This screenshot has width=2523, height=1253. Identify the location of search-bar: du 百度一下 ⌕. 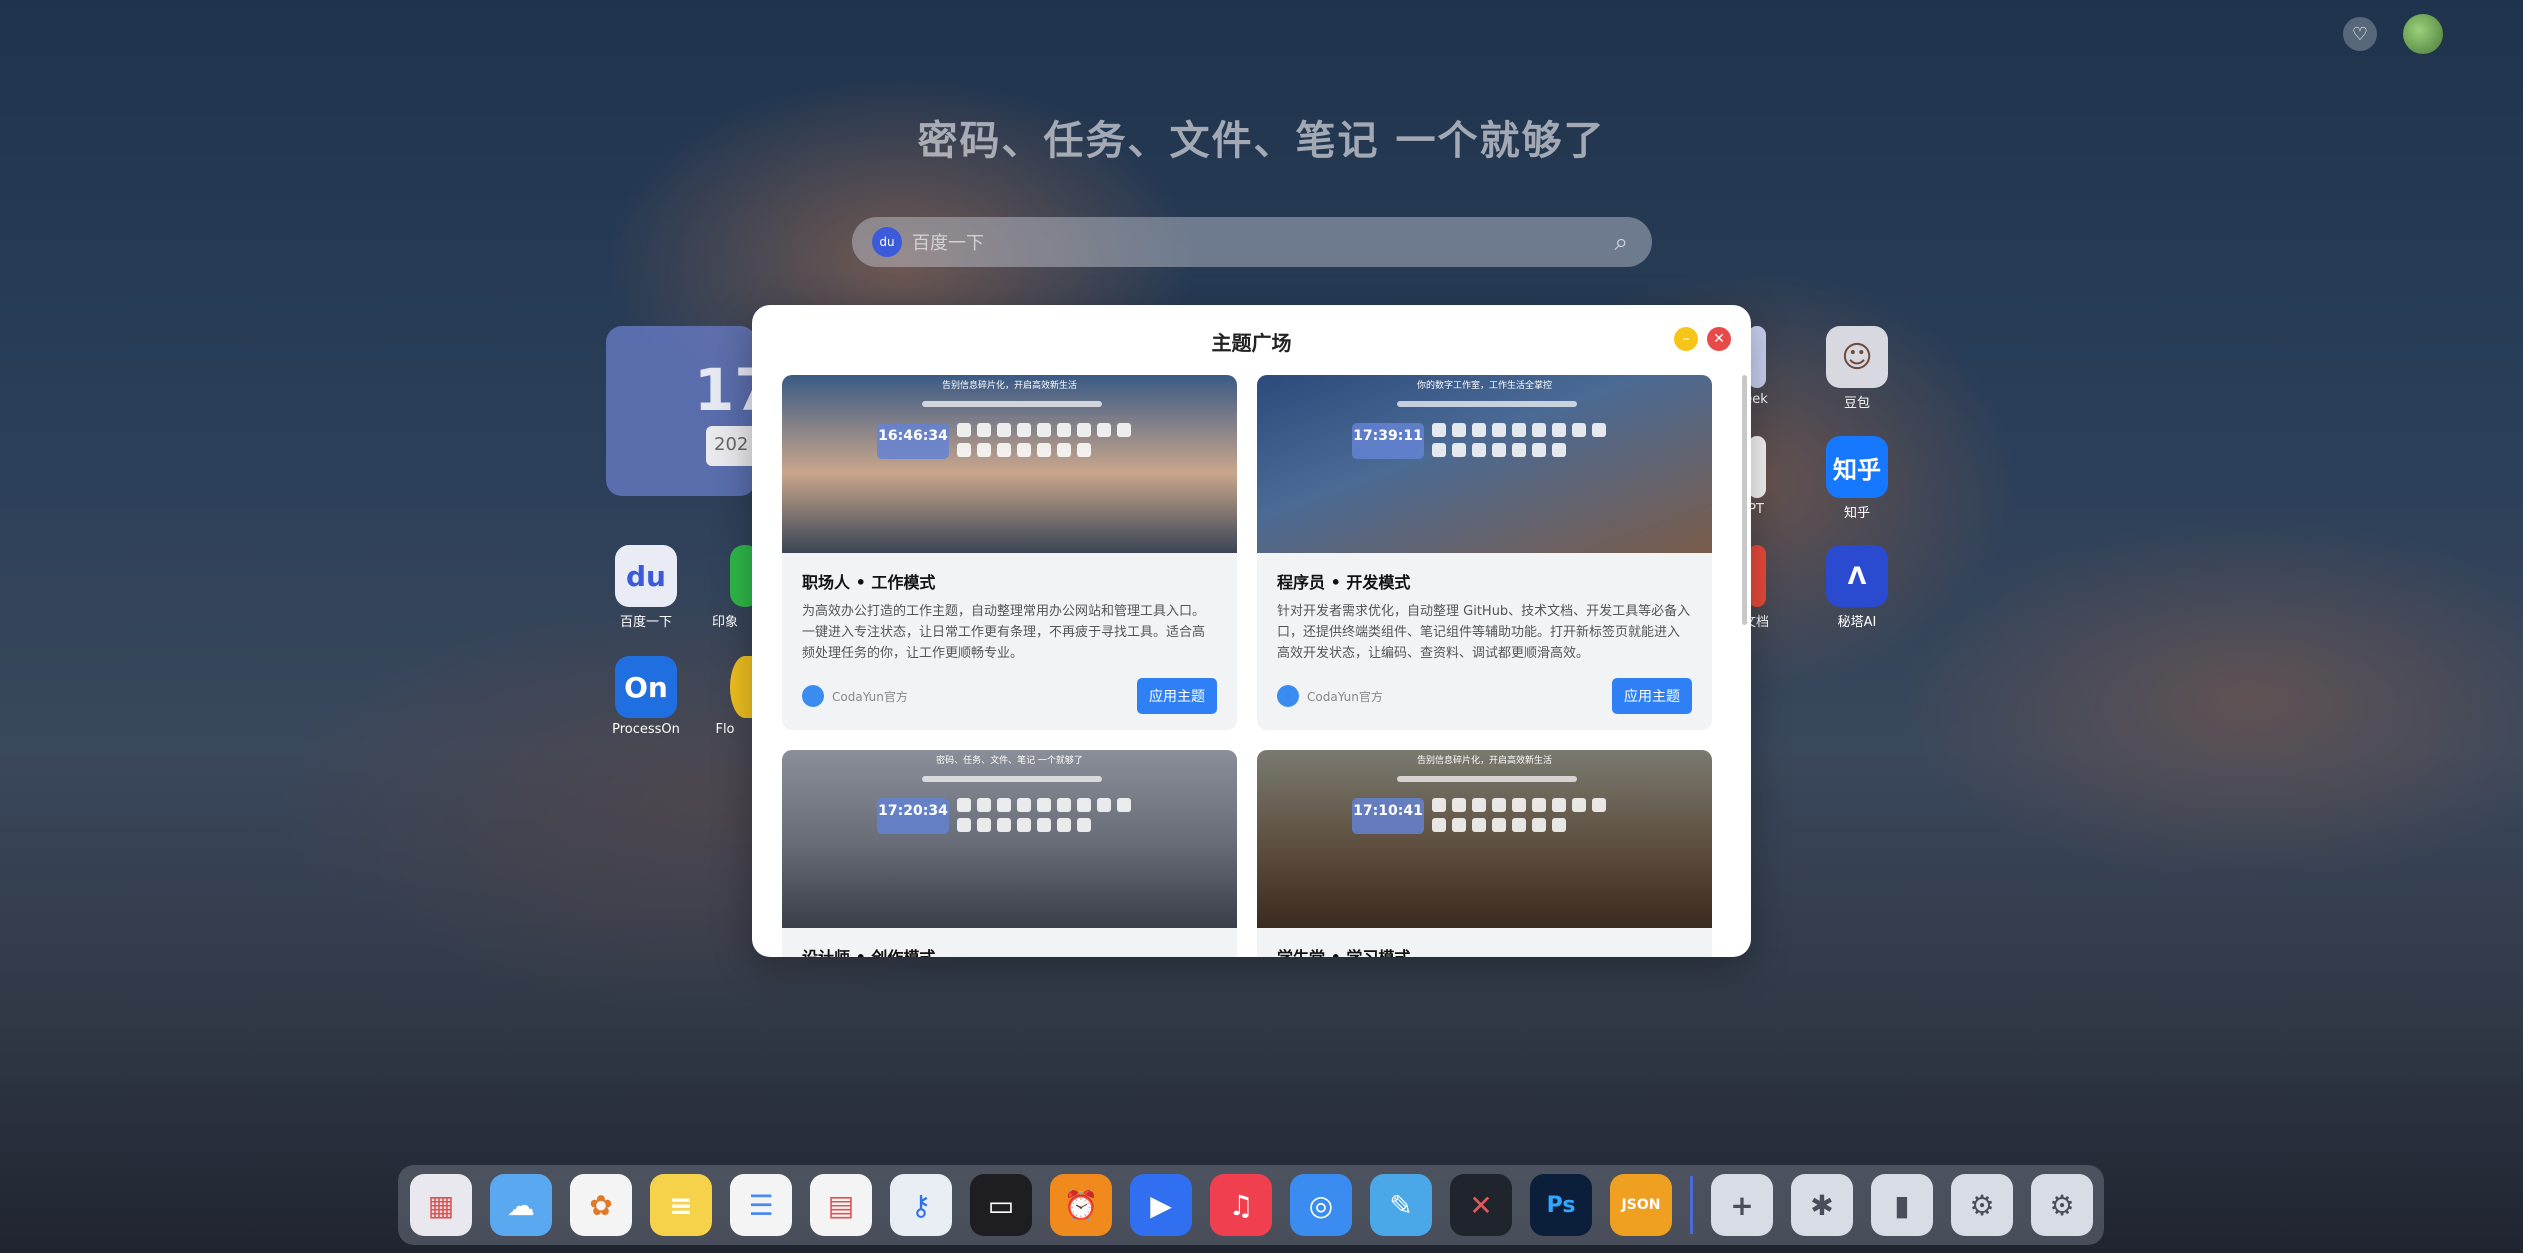
(1252, 242).